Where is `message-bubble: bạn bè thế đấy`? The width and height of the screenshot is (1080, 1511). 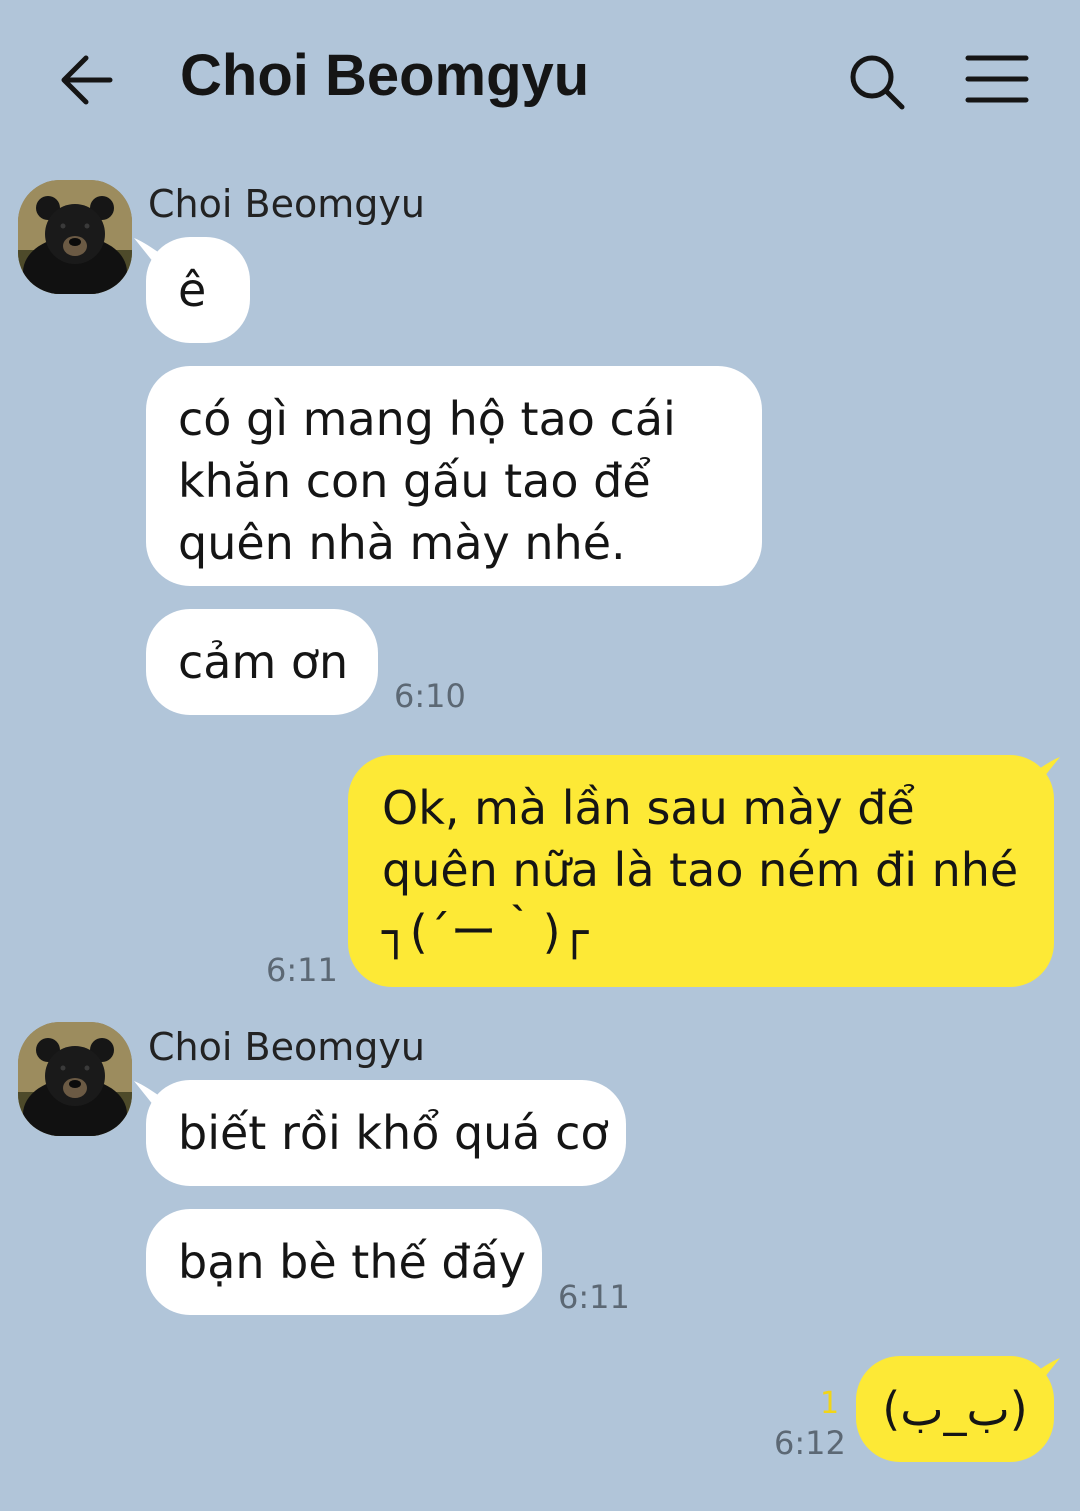 message-bubble: bạn bè thế đấy is located at coordinates (344, 1262).